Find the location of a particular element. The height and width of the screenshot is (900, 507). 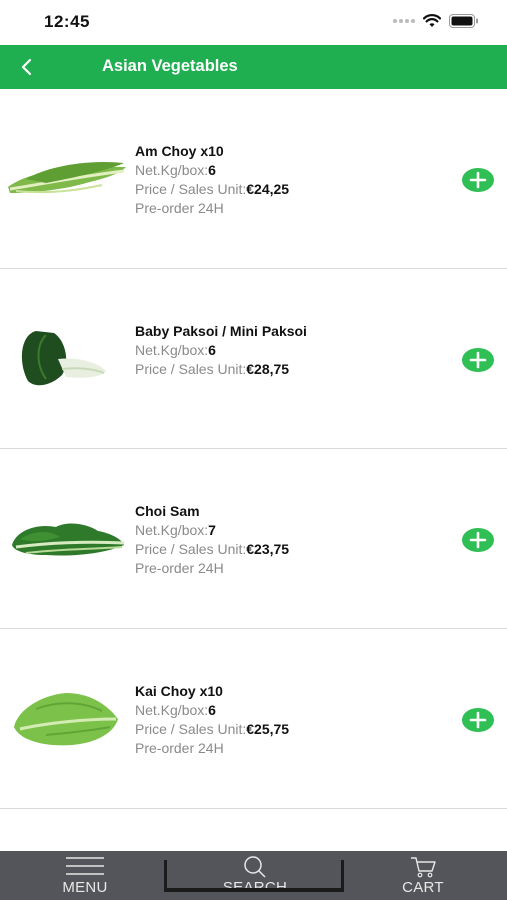

tab-search: SEARCH is located at coordinates (255, 875).